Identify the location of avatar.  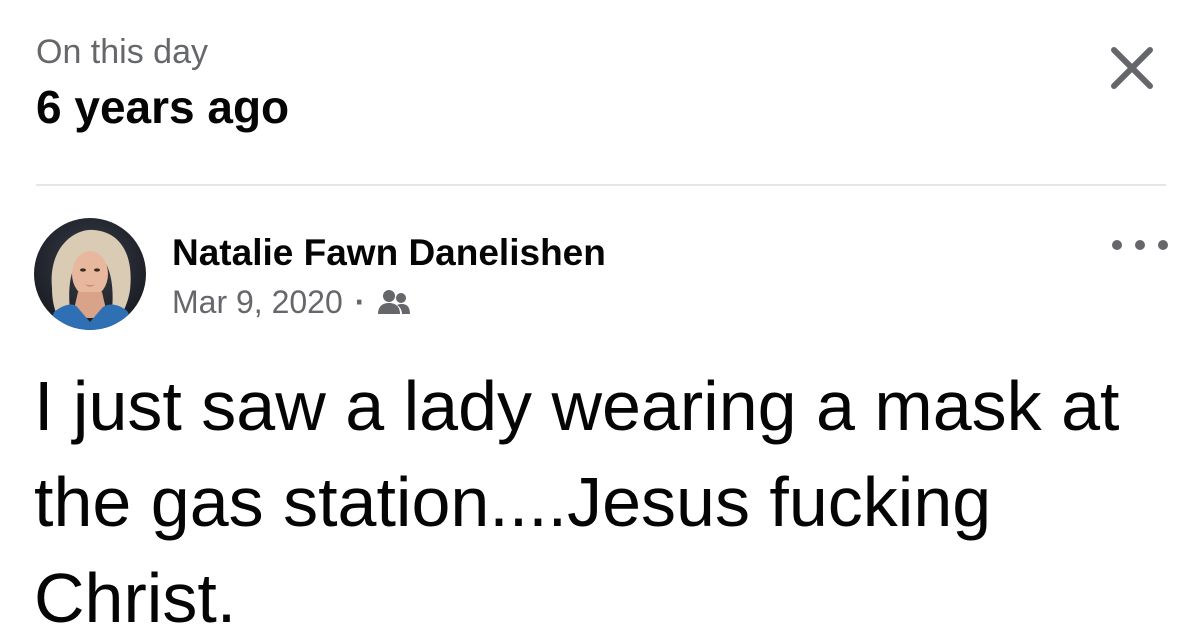
(90, 274).